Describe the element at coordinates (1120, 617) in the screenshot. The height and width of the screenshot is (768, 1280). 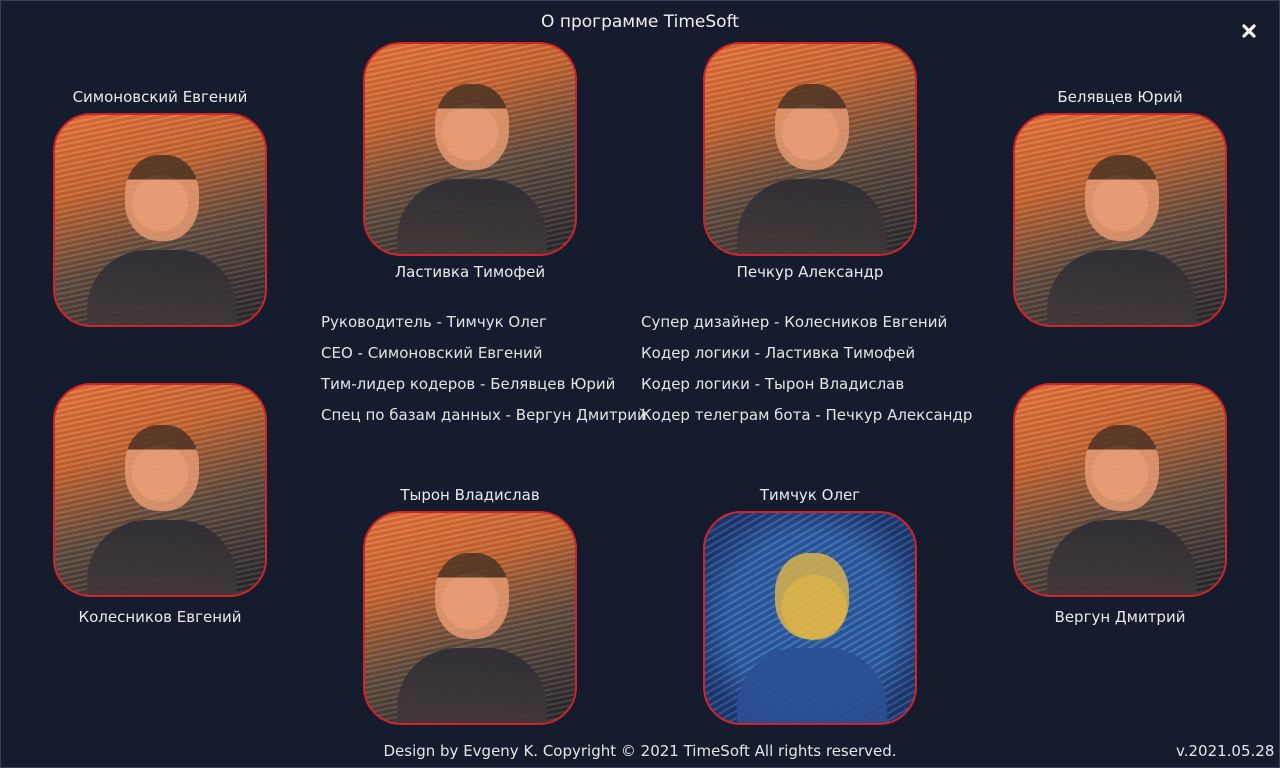
I see `member-name-vergun: Вергун Дмитрий` at that location.